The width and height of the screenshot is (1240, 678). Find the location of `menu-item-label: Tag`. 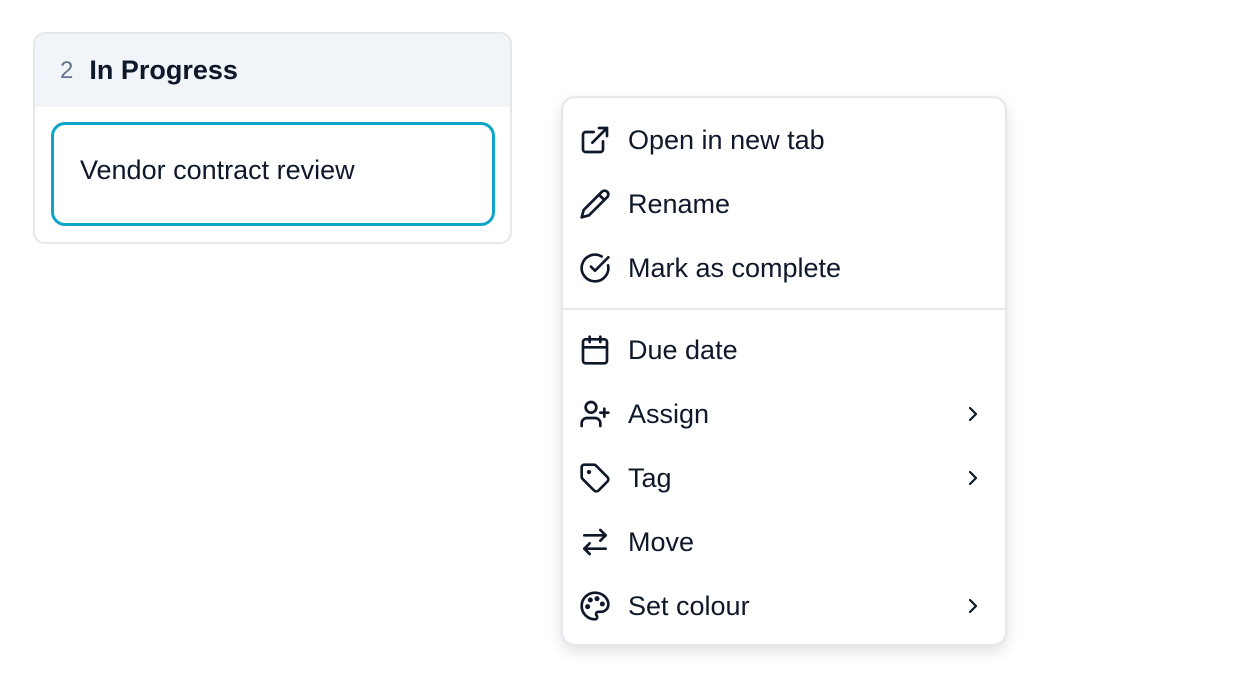

menu-item-label: Tag is located at coordinates (650, 477).